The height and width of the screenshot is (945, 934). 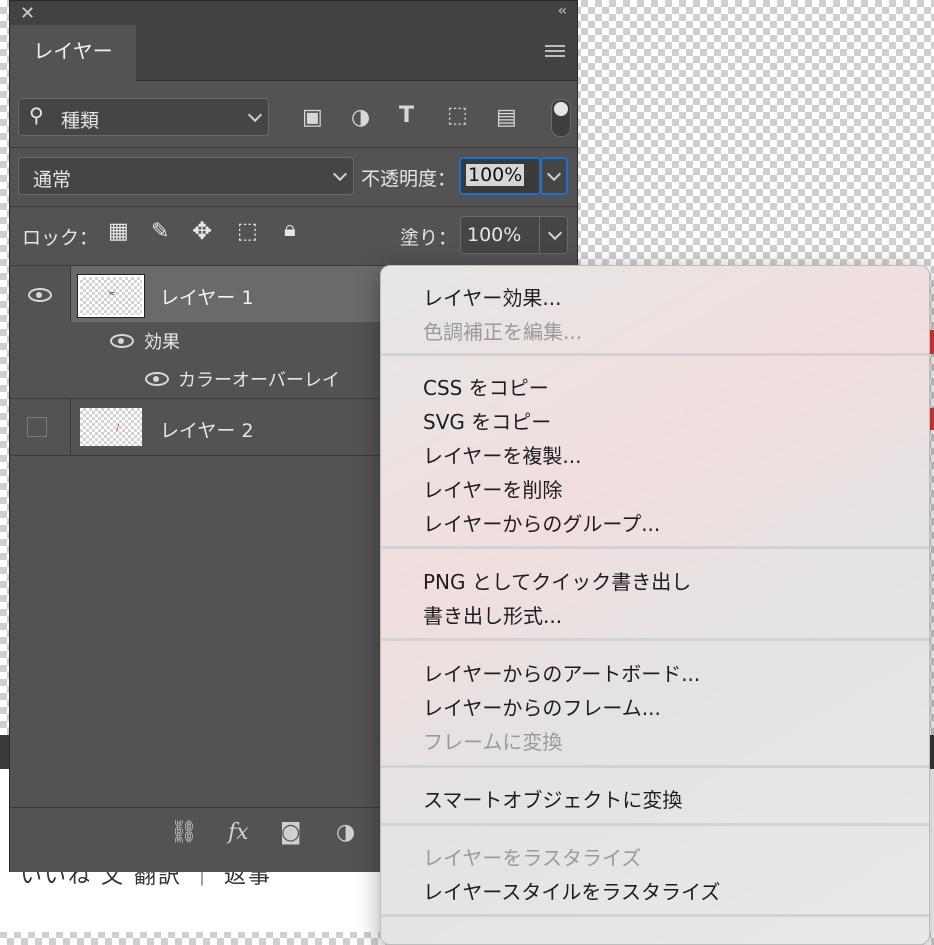 What do you see at coordinates (27, 13) in the screenshot?
I see `close-icon: ✕` at bounding box center [27, 13].